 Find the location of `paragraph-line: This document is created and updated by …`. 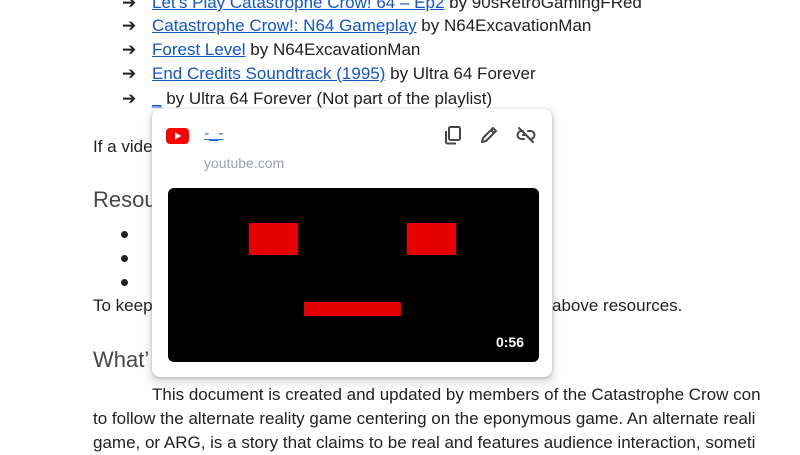

paragraph-line: This document is created and updated by … is located at coordinates (456, 394).